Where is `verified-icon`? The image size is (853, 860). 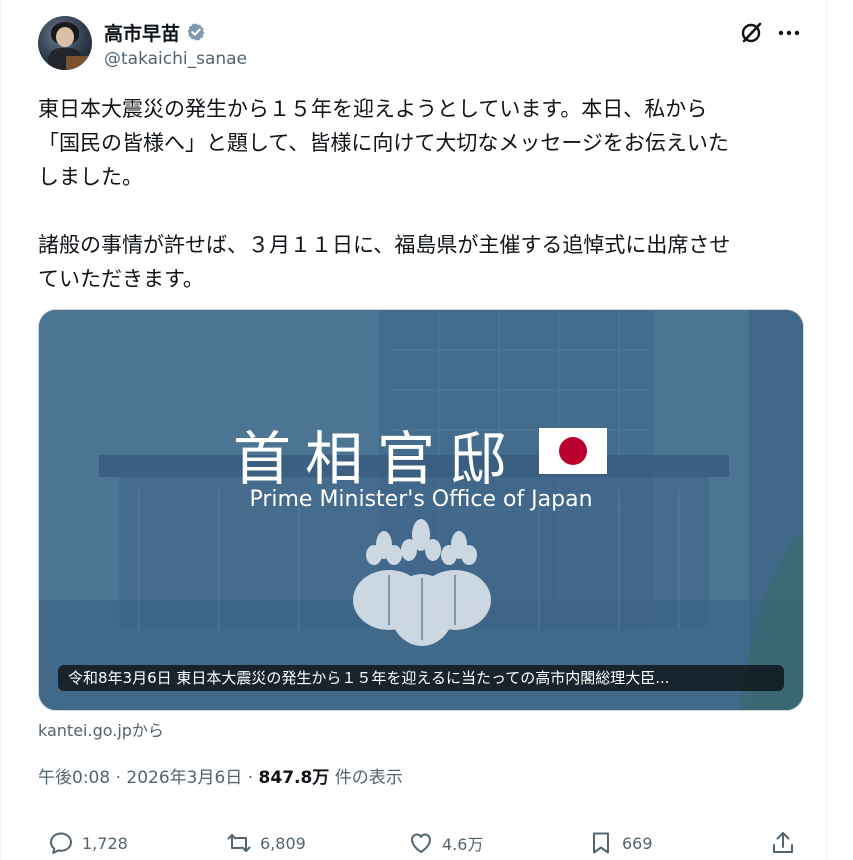
verified-icon is located at coordinates (196, 32).